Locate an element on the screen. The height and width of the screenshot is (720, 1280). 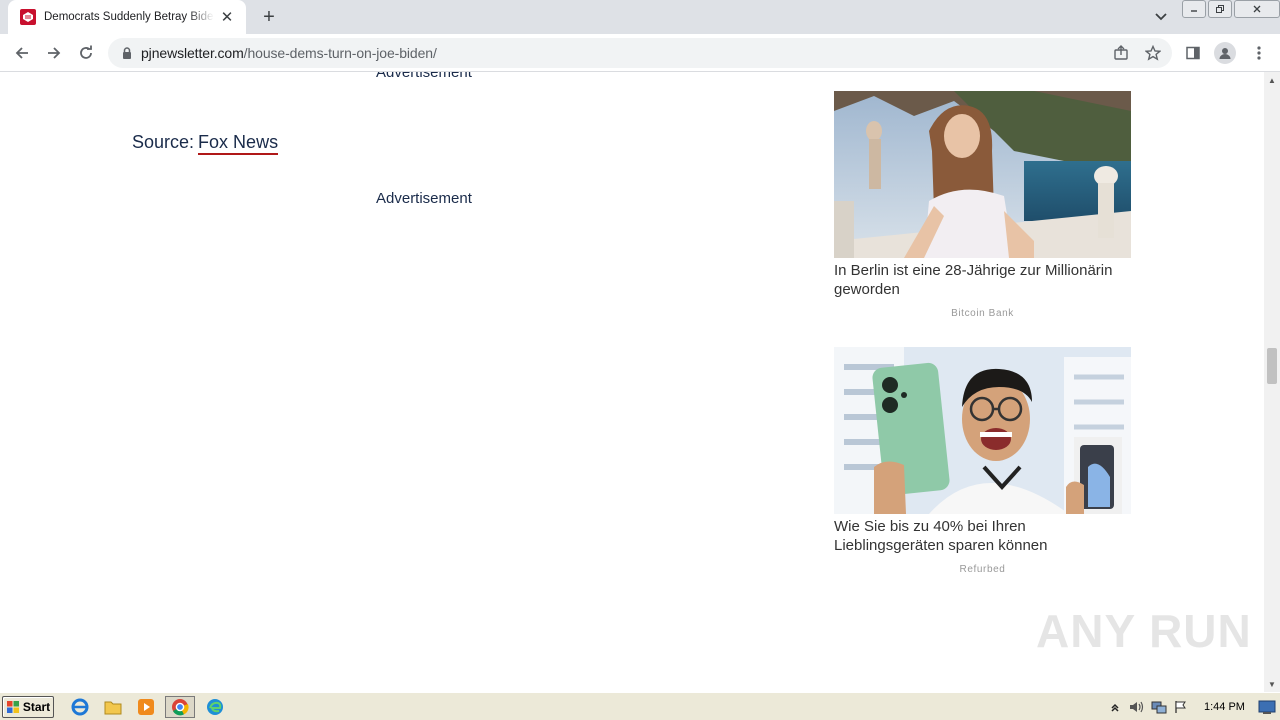
file-explorer-icon is located at coordinates (113, 707).